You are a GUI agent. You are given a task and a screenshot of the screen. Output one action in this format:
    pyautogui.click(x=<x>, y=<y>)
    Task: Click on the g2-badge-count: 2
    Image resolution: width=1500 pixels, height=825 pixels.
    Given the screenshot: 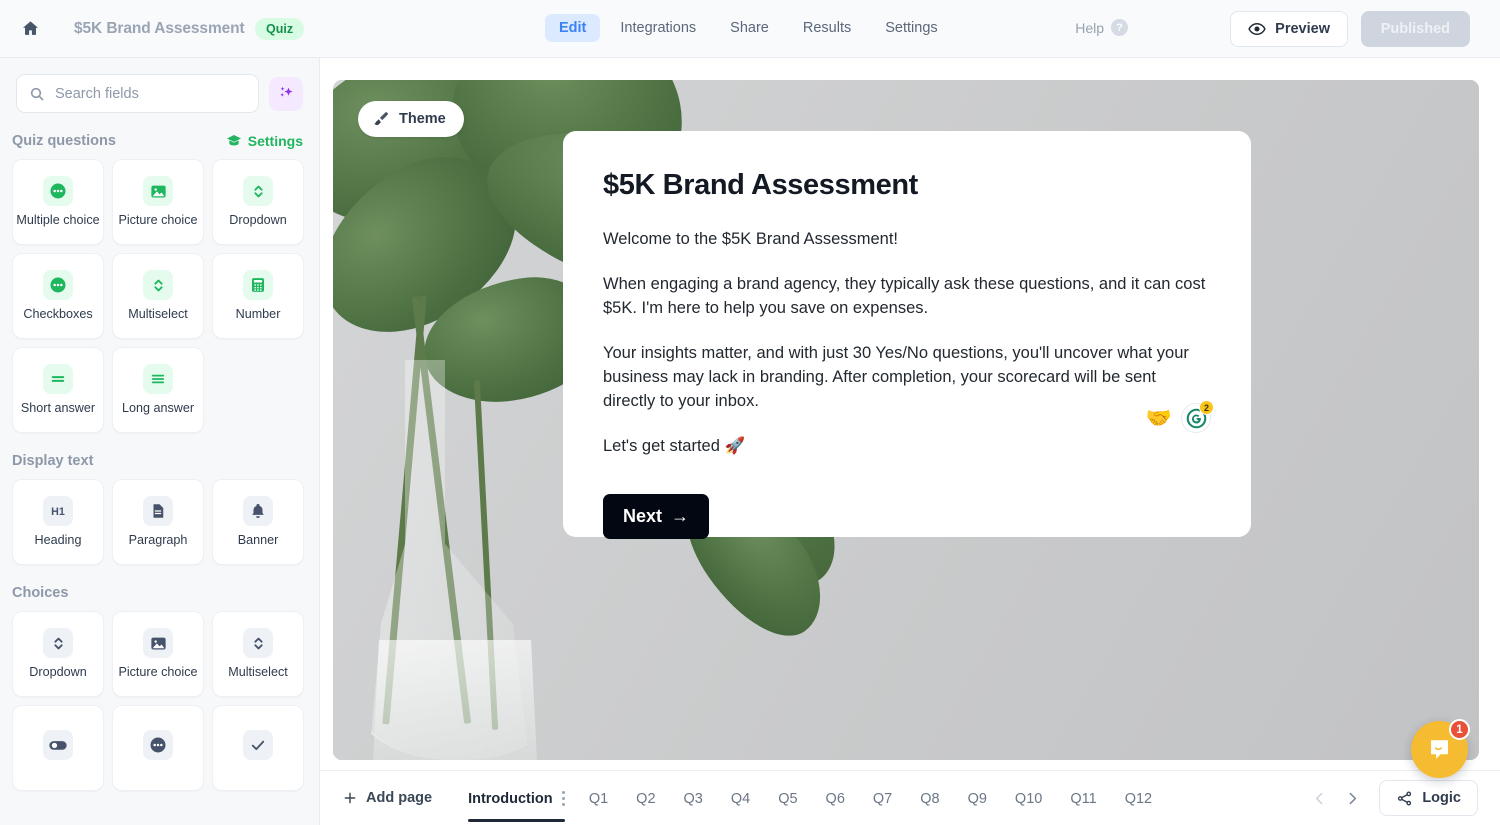 What is the action you would take?
    pyautogui.click(x=1206, y=407)
    